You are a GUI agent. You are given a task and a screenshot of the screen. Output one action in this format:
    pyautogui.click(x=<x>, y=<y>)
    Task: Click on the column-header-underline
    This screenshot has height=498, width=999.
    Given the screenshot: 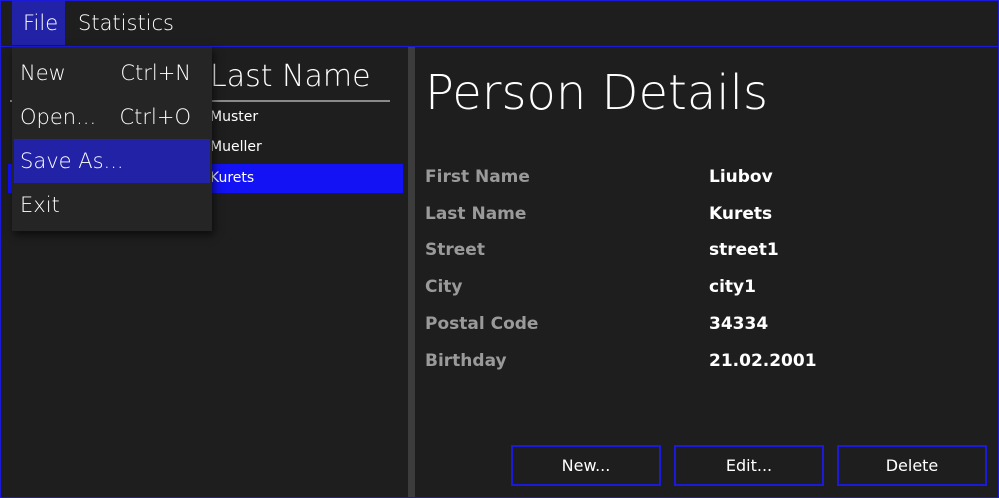 What is the action you would take?
    pyautogui.click(x=300, y=101)
    